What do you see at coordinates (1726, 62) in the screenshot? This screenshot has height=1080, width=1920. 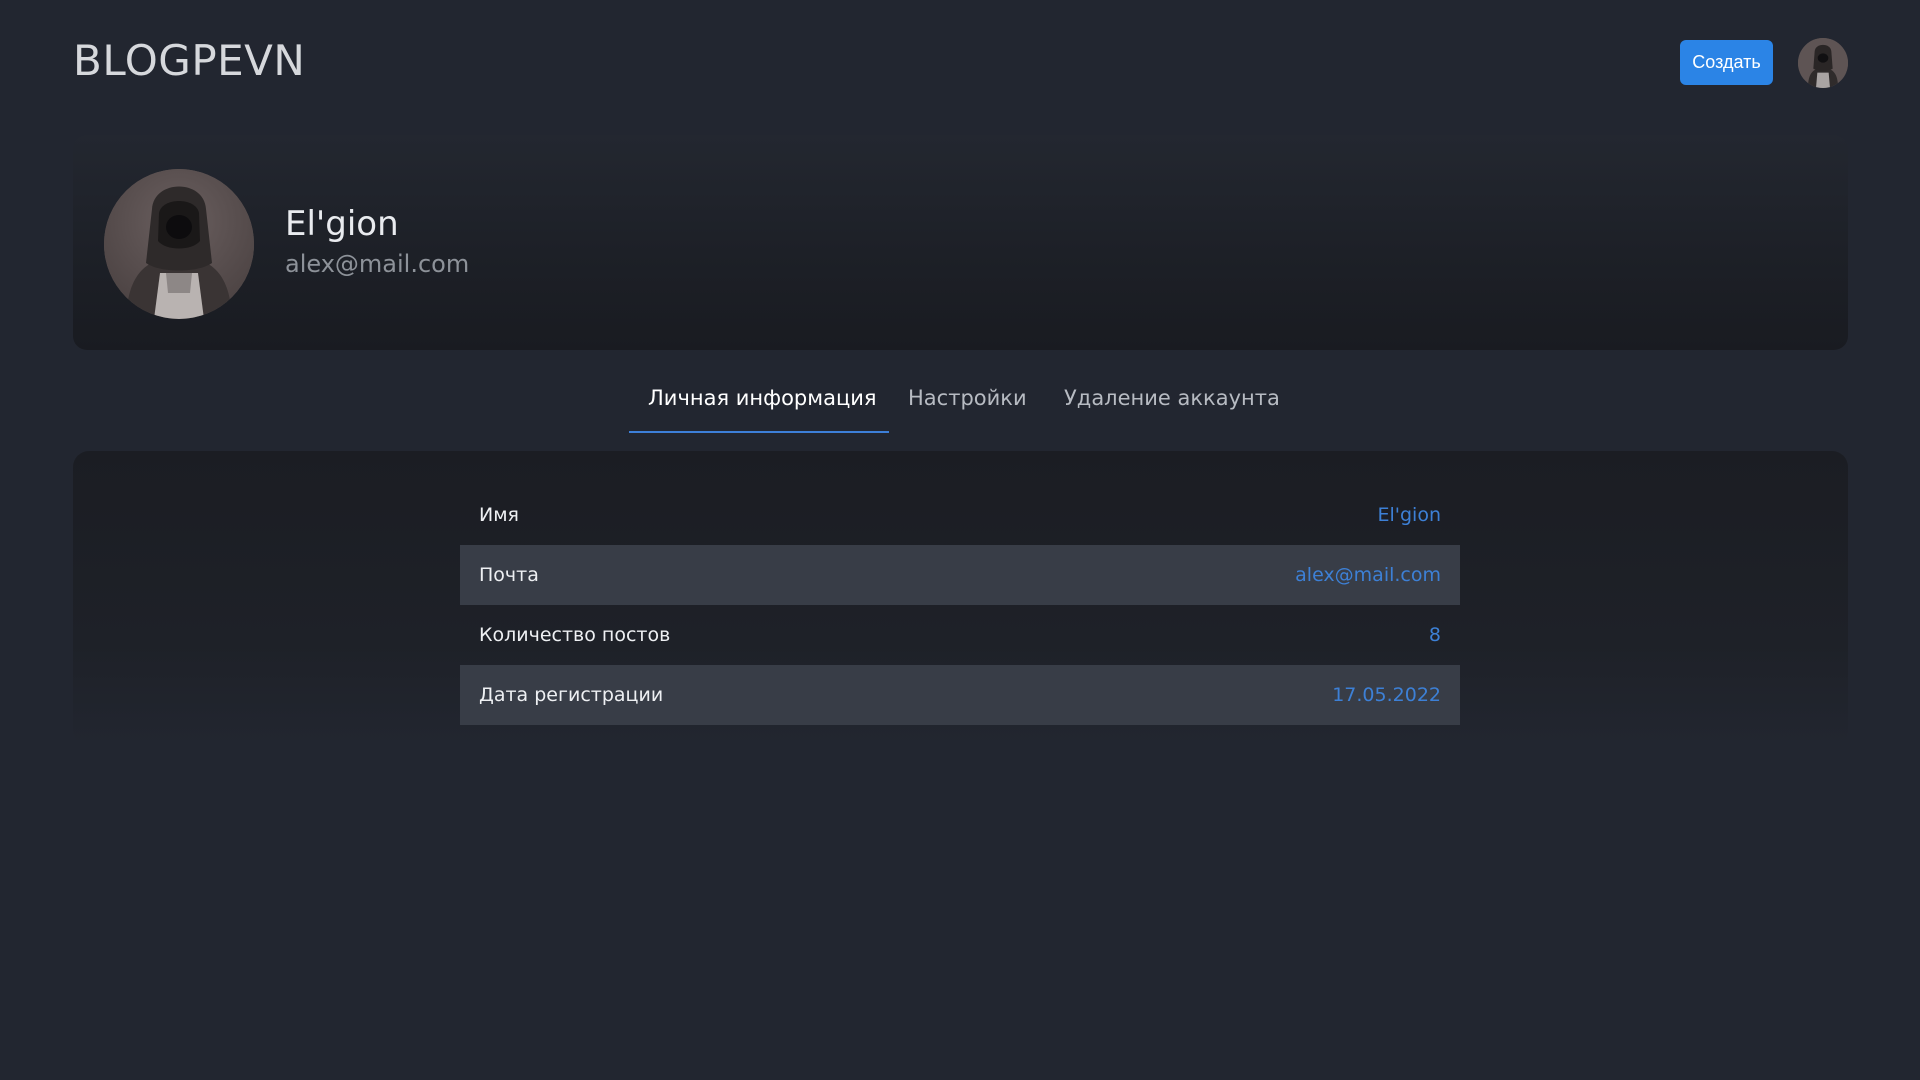 I see `create-button: Создать` at bounding box center [1726, 62].